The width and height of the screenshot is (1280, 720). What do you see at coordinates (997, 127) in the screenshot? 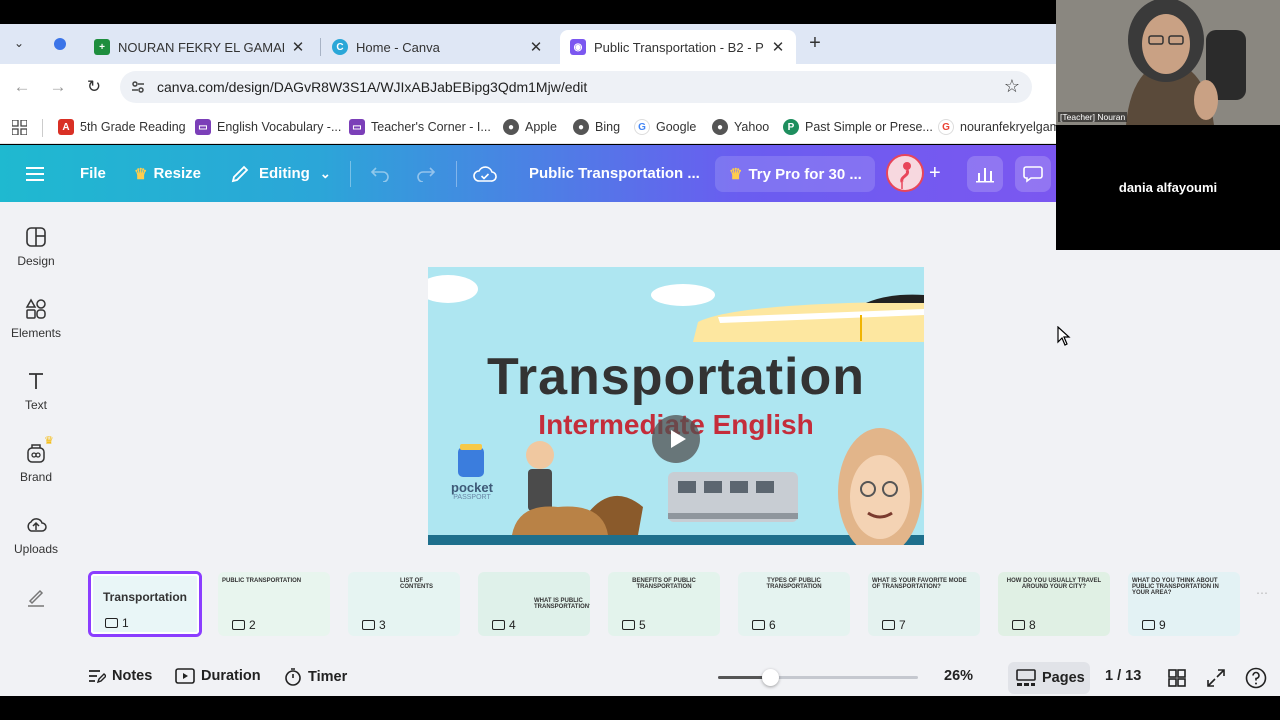
I see `bookmark-nouranfekryelgam: G nouranfekryelgam` at bounding box center [997, 127].